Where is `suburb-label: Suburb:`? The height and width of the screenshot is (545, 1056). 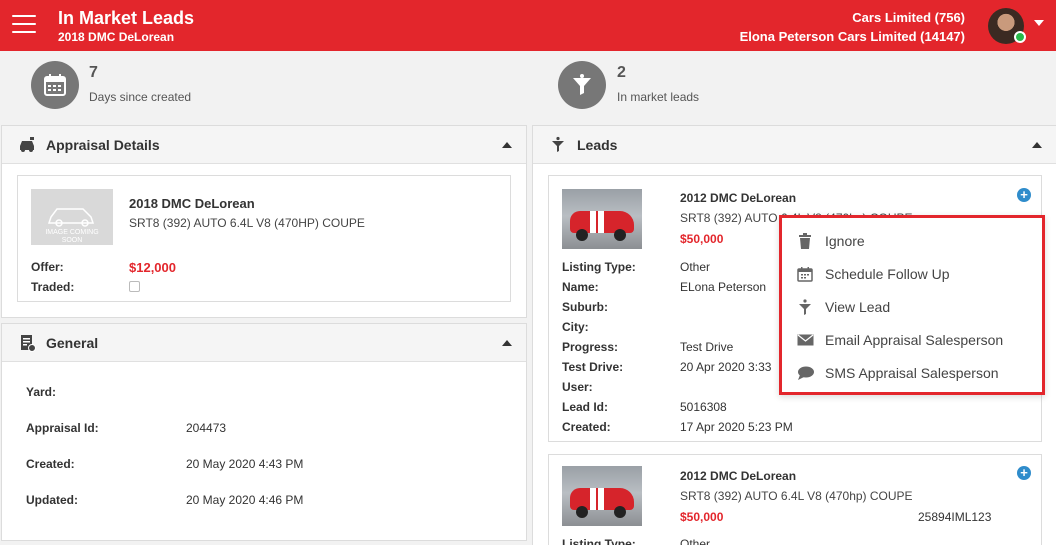
suburb-label: Suburb: is located at coordinates (585, 307).